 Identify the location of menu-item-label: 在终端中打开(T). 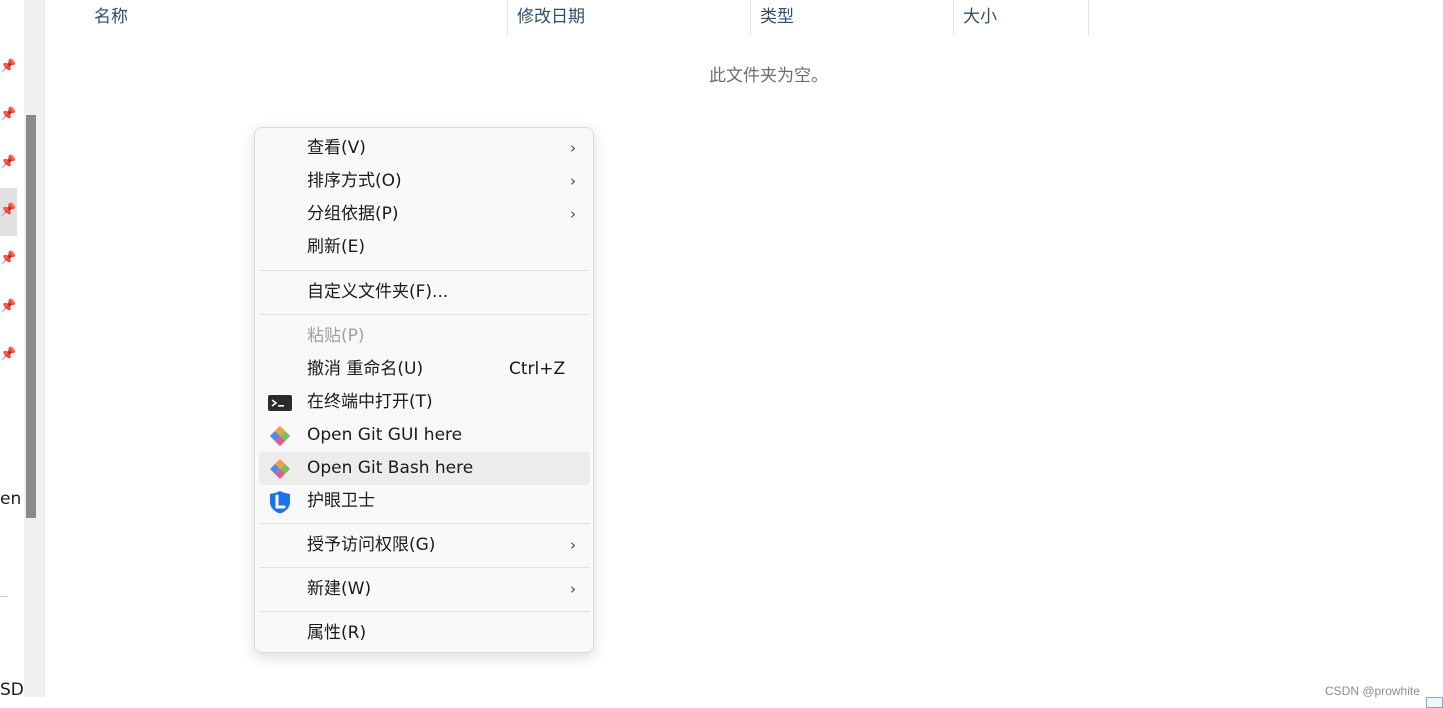
(370, 402).